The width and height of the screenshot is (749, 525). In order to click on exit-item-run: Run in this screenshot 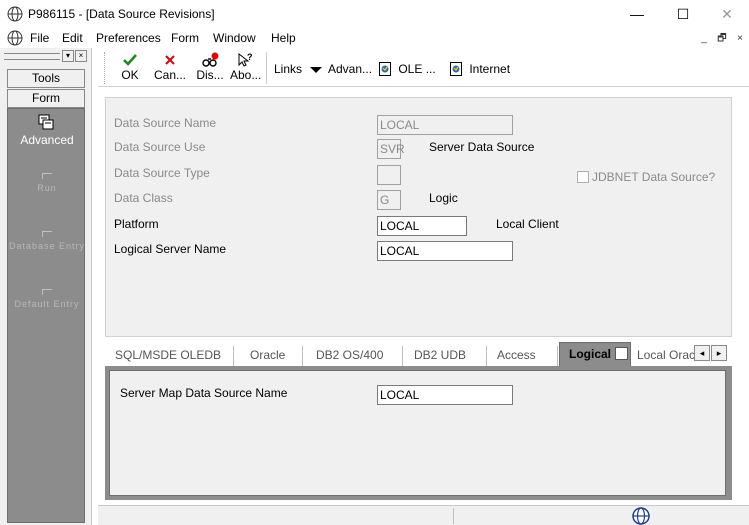, I will do `click(47, 183)`.